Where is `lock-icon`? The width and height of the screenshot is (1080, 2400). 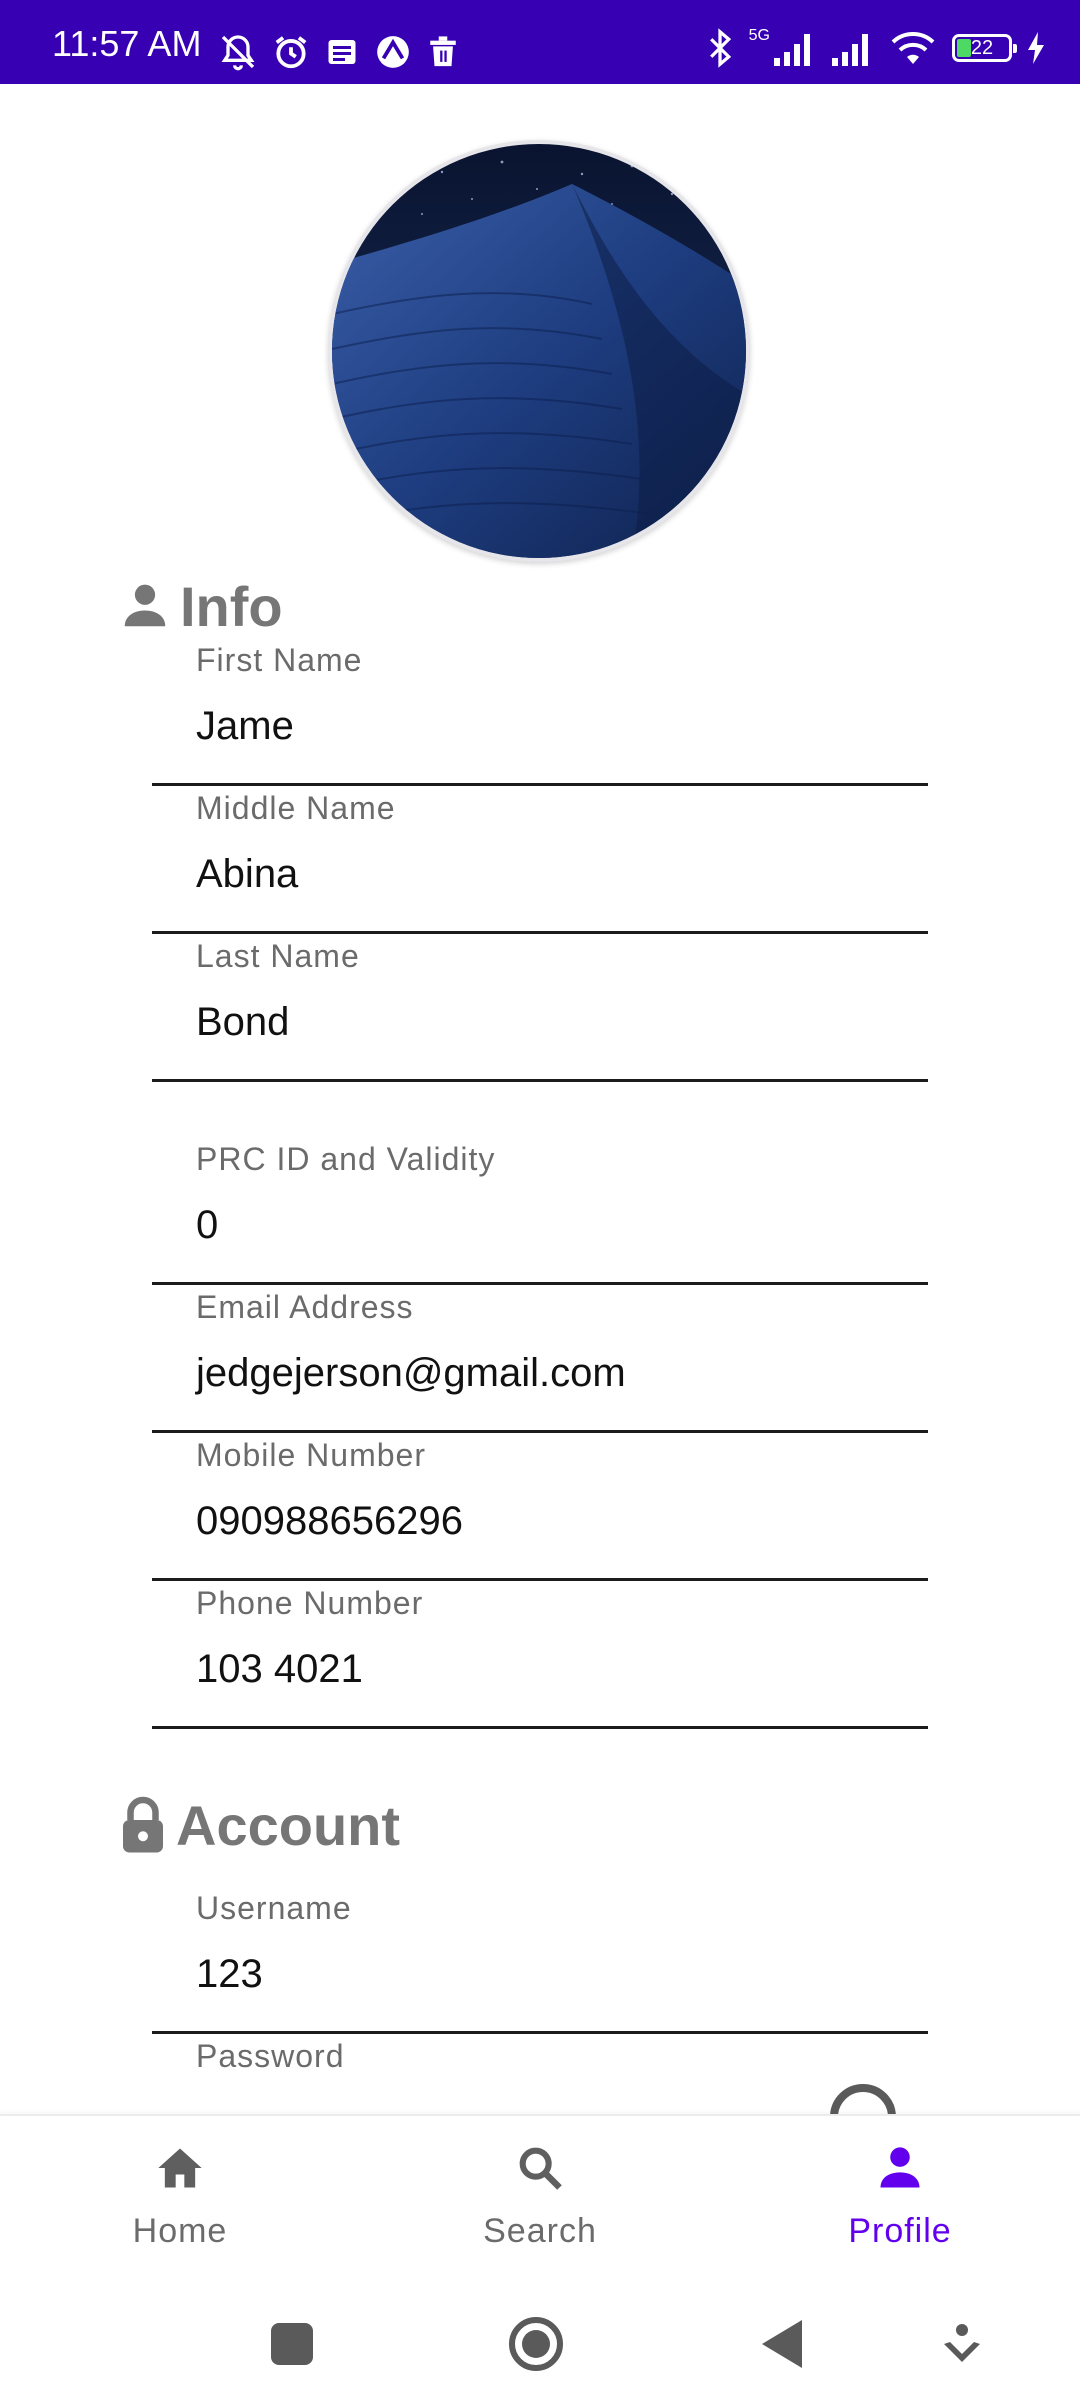 lock-icon is located at coordinates (143, 1824).